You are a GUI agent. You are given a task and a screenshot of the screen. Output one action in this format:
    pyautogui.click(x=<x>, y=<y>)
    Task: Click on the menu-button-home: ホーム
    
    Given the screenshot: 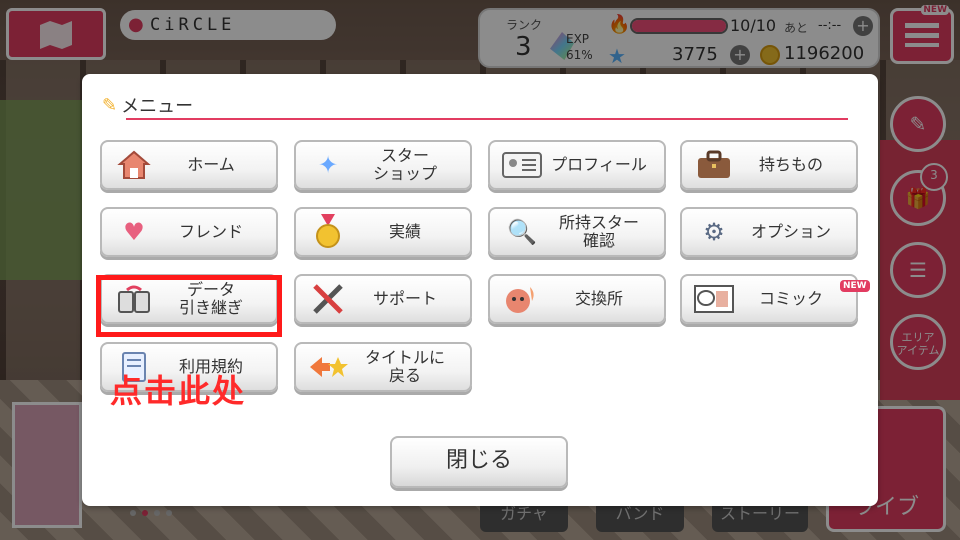 What is the action you would take?
    pyautogui.click(x=189, y=165)
    